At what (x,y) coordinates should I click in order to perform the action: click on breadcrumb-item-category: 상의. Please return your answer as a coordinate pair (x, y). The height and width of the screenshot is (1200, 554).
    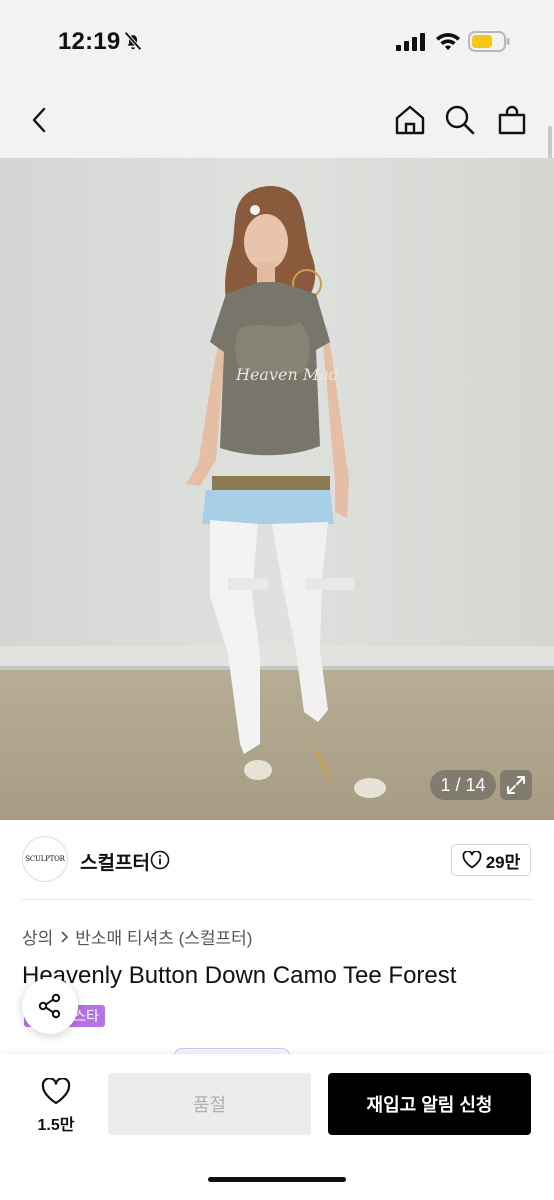
    Looking at the image, I should click on (37, 936).